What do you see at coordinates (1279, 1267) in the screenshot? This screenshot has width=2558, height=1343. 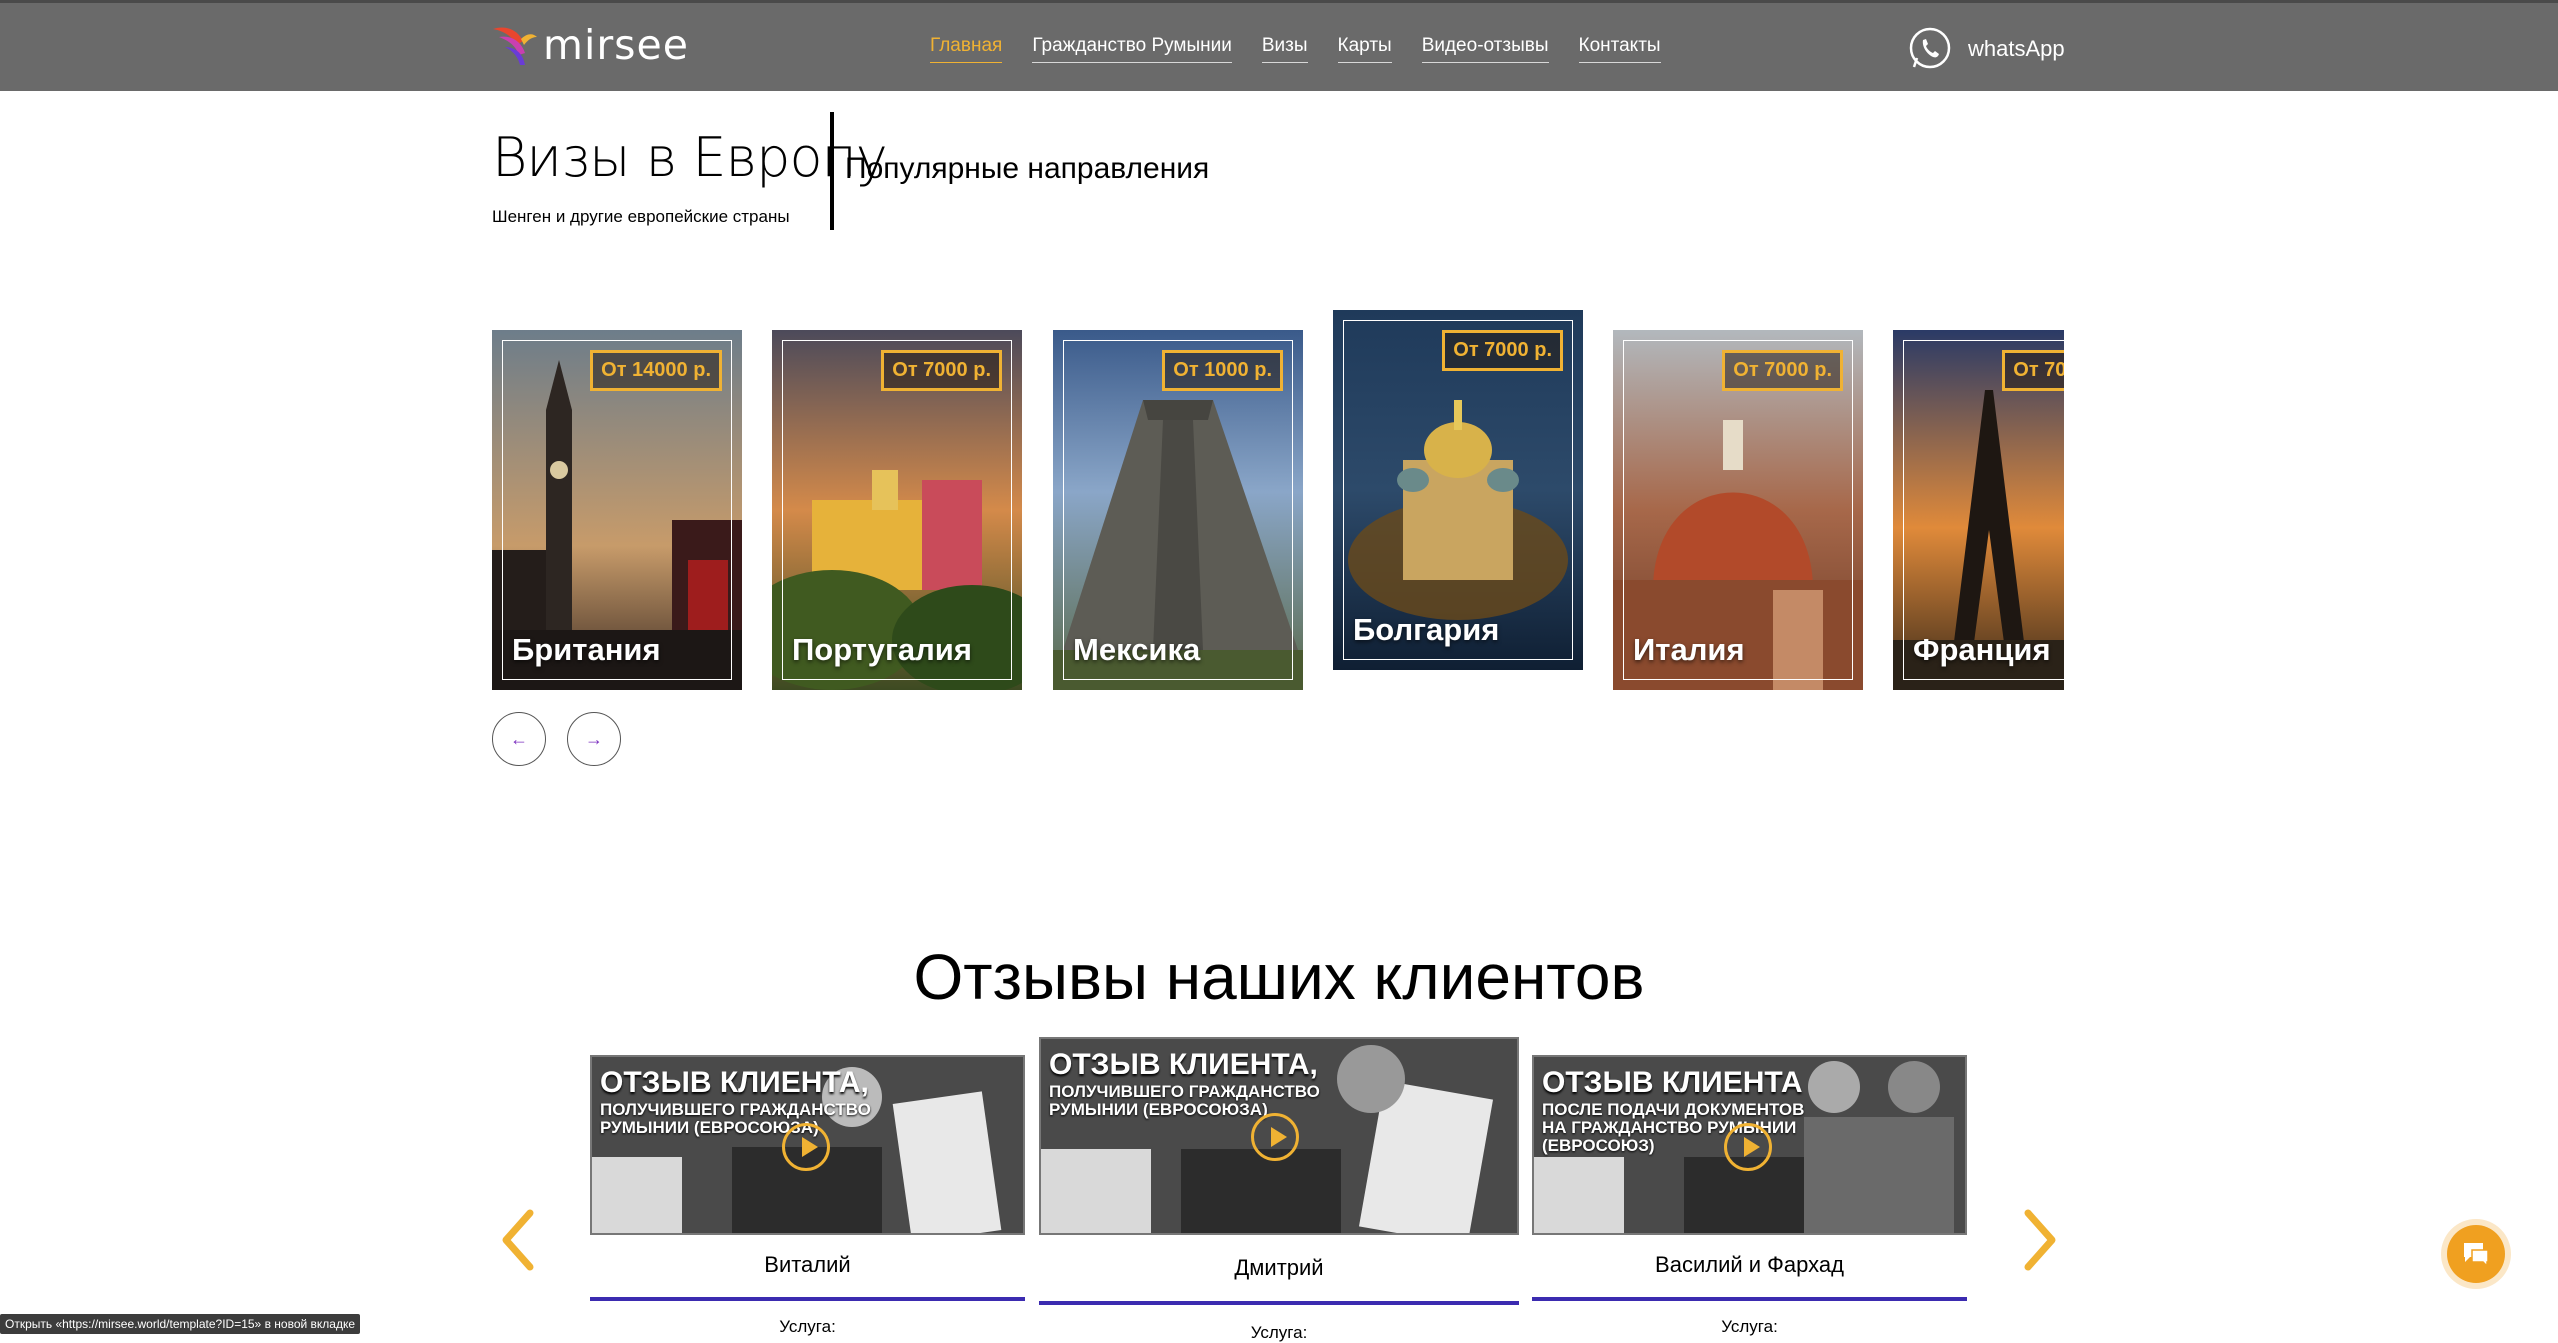 I see `reviewer-name: Дмитрий` at bounding box center [1279, 1267].